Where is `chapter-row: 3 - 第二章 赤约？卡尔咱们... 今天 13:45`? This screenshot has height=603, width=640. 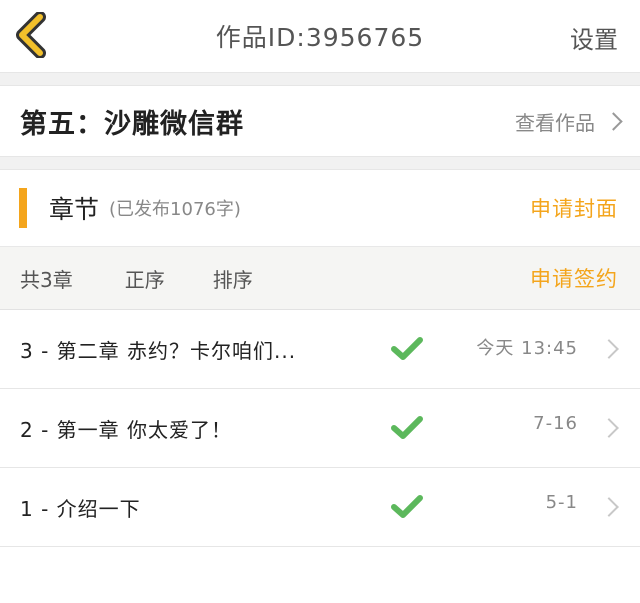
chapter-row: 3 - 第二章 赤约？卡尔咱们... 今天 13:45 is located at coordinates (320, 349).